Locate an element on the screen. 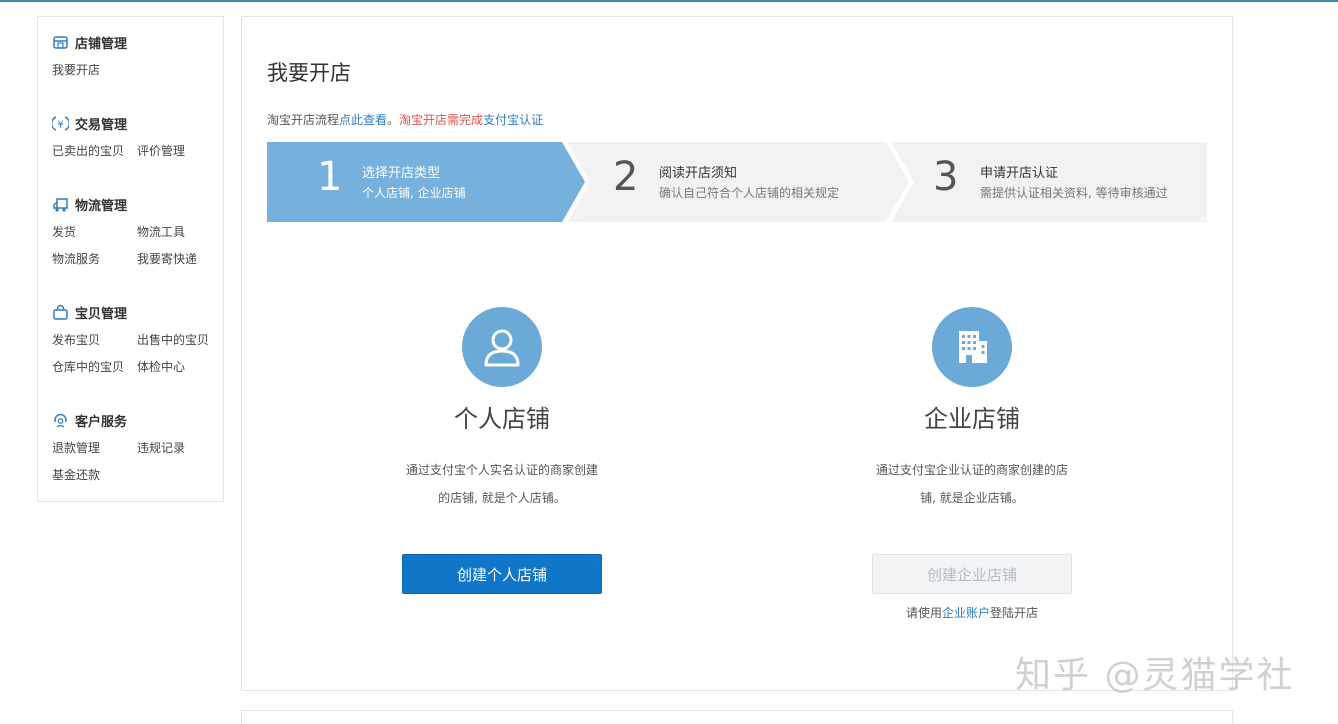  sidebar-links: 发货 物流工具 物流服务 我要寄快递 is located at coordinates (137, 246).